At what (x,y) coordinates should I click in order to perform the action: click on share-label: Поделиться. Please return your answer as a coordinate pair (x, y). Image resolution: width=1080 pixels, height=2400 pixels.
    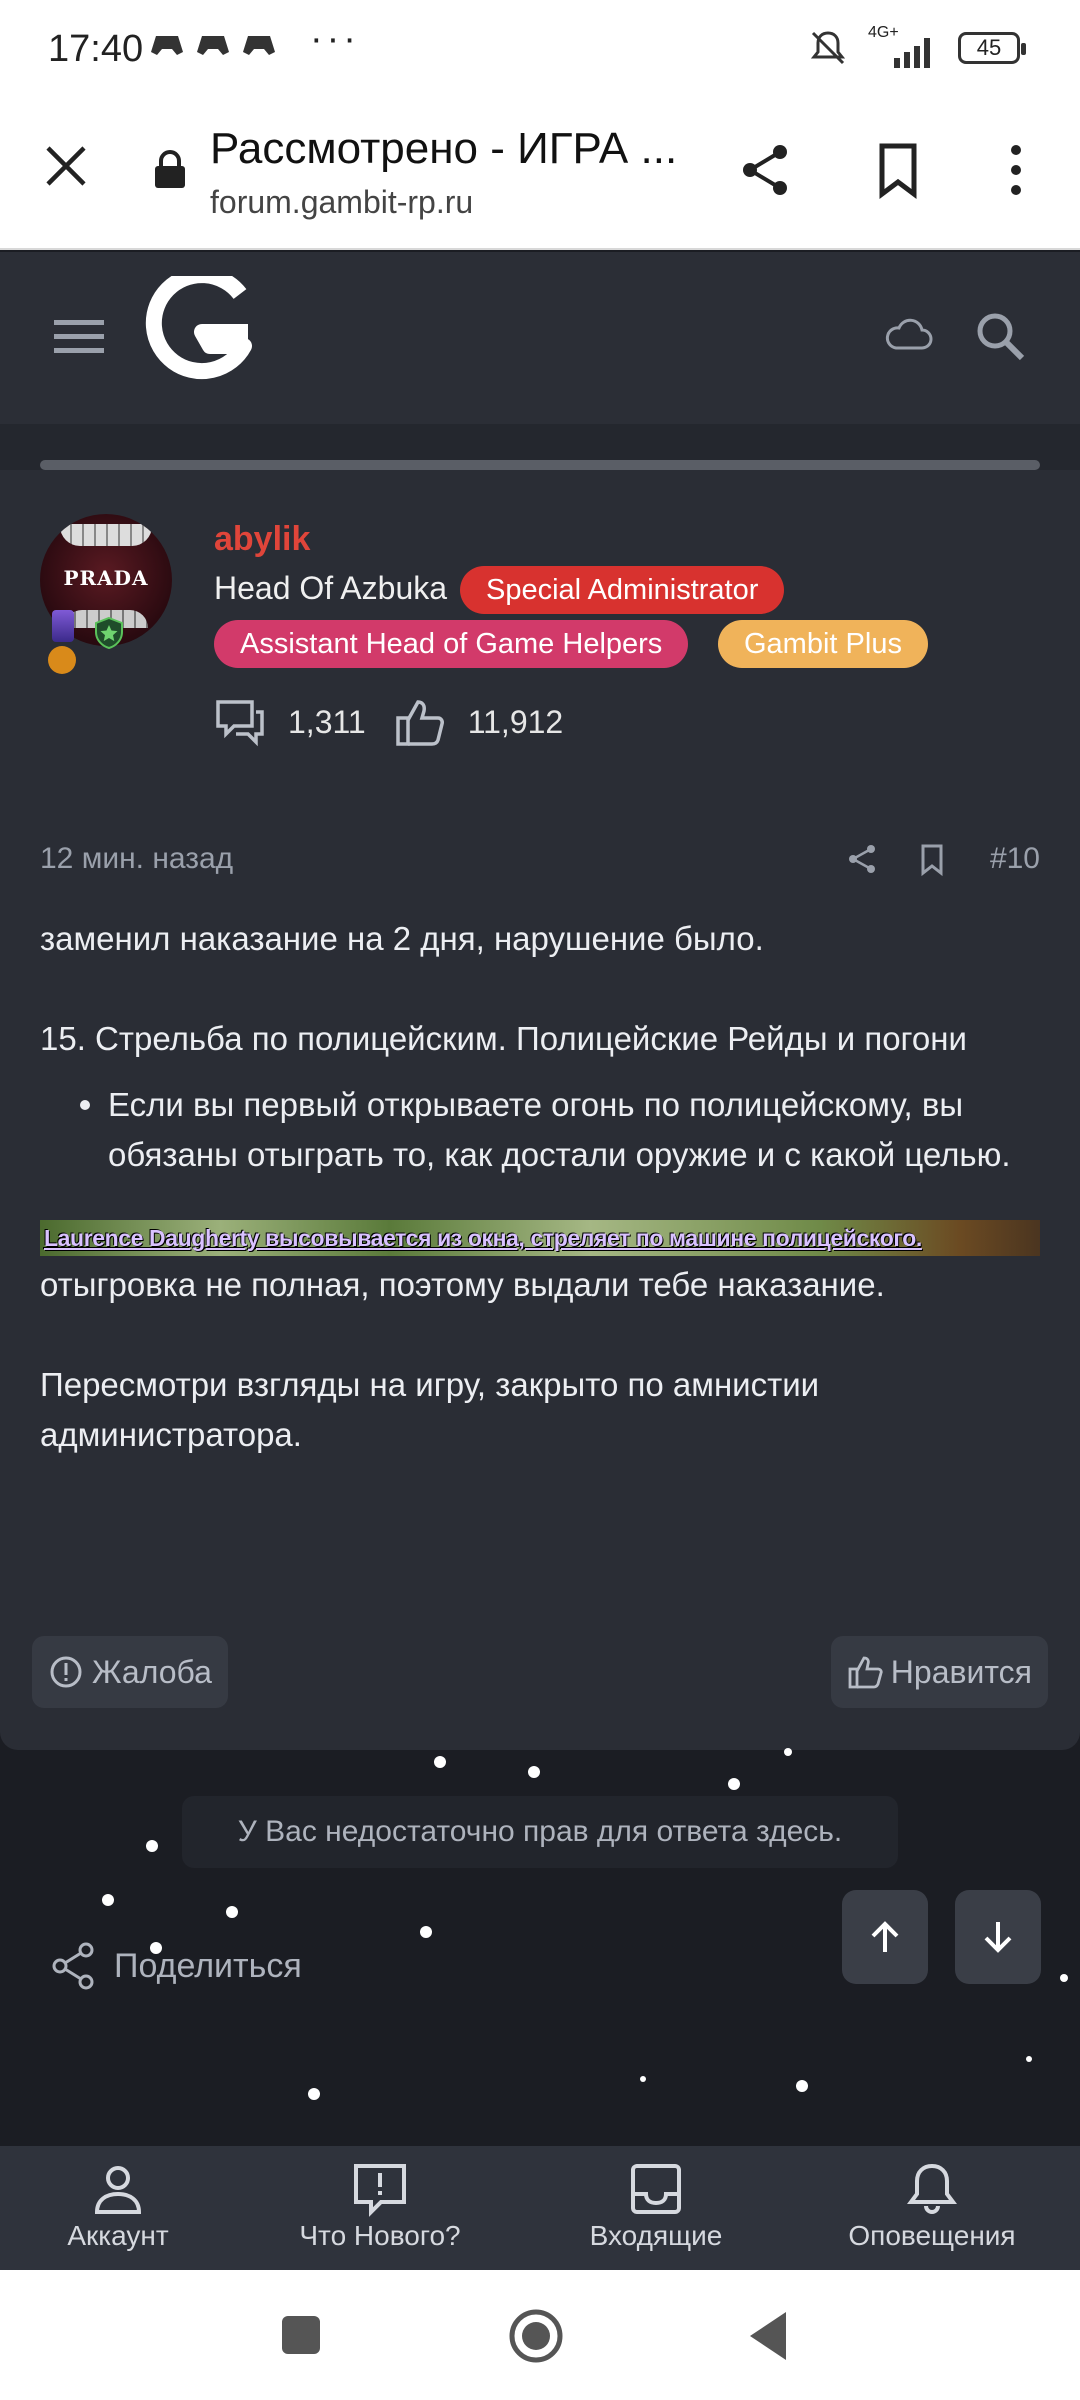
    Looking at the image, I should click on (208, 1965).